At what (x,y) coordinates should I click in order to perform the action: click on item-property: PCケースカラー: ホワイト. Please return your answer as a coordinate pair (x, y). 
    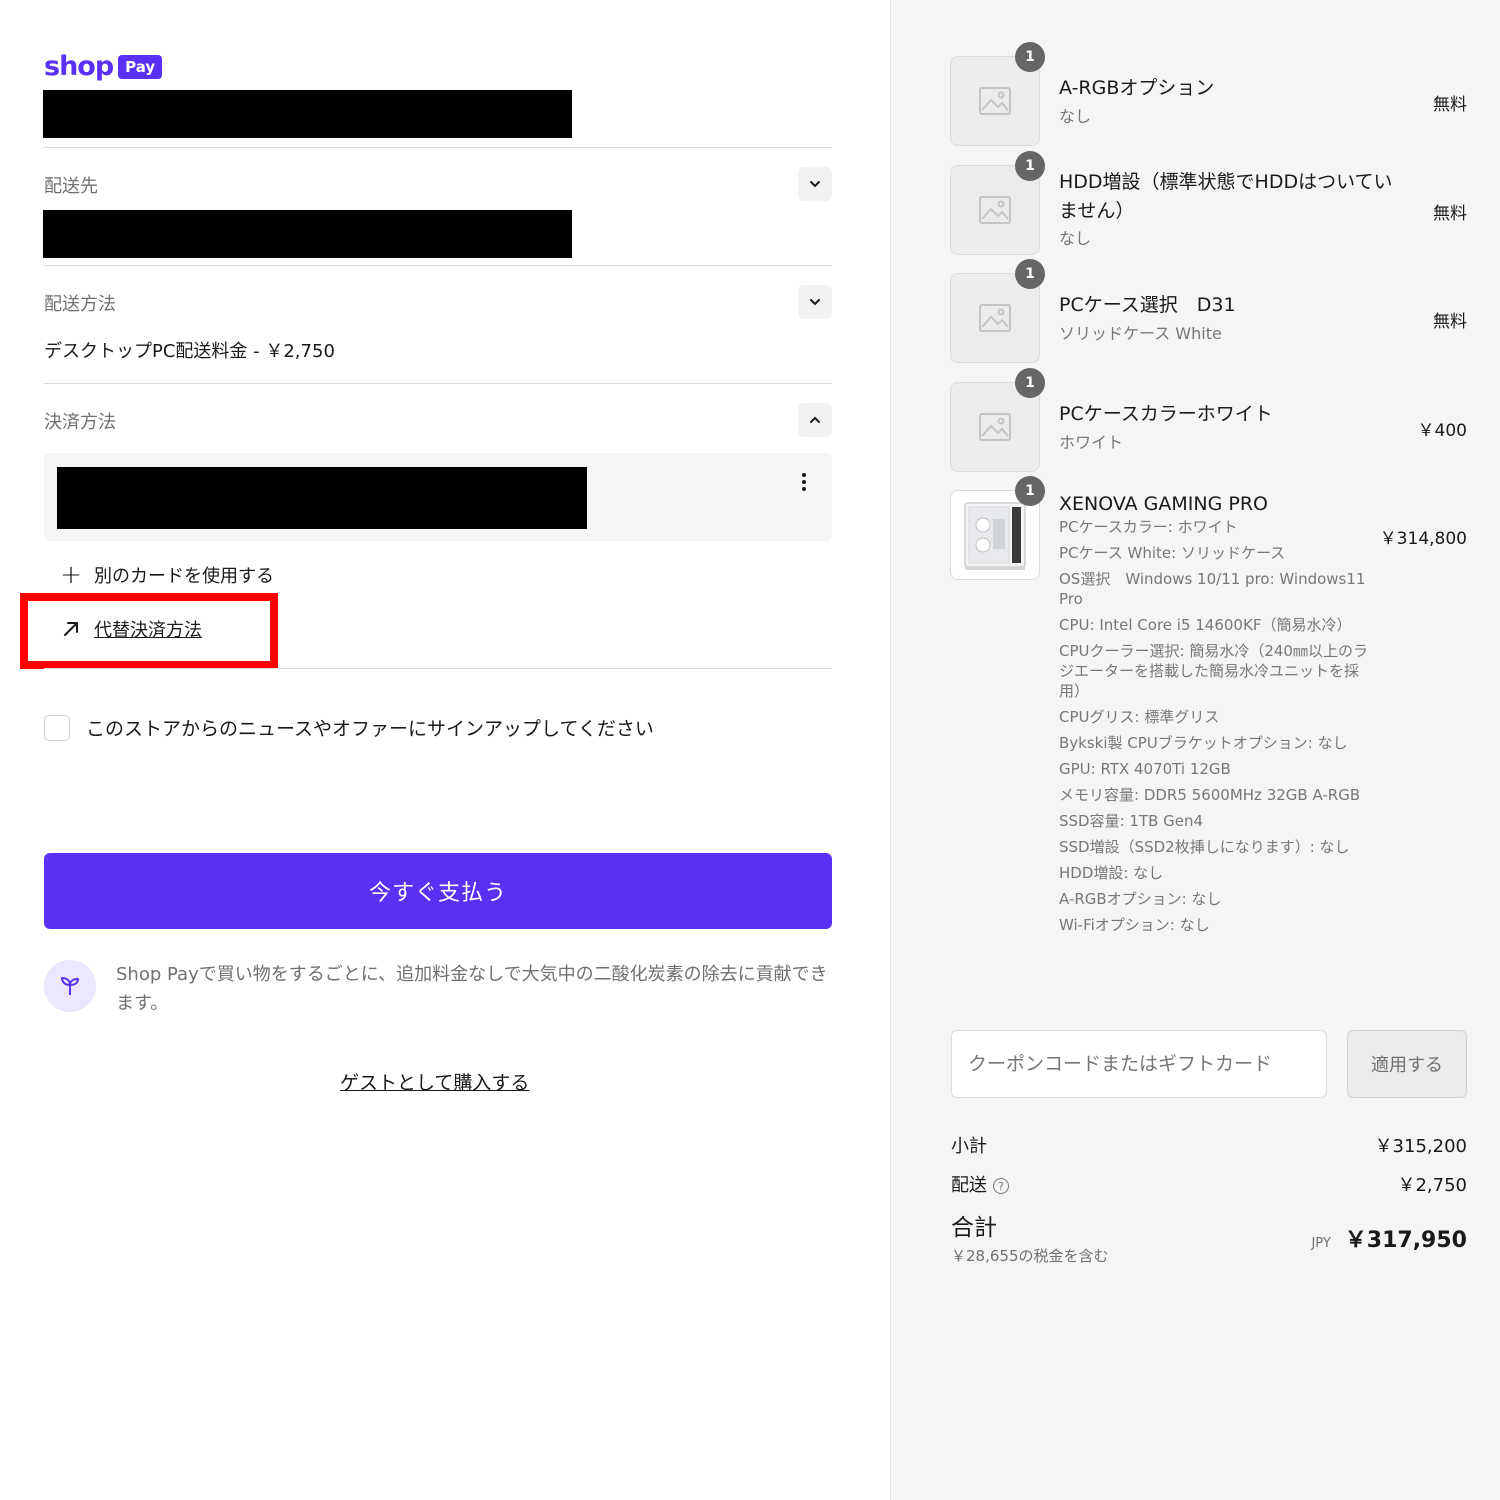
    Looking at the image, I should click on (1148, 527).